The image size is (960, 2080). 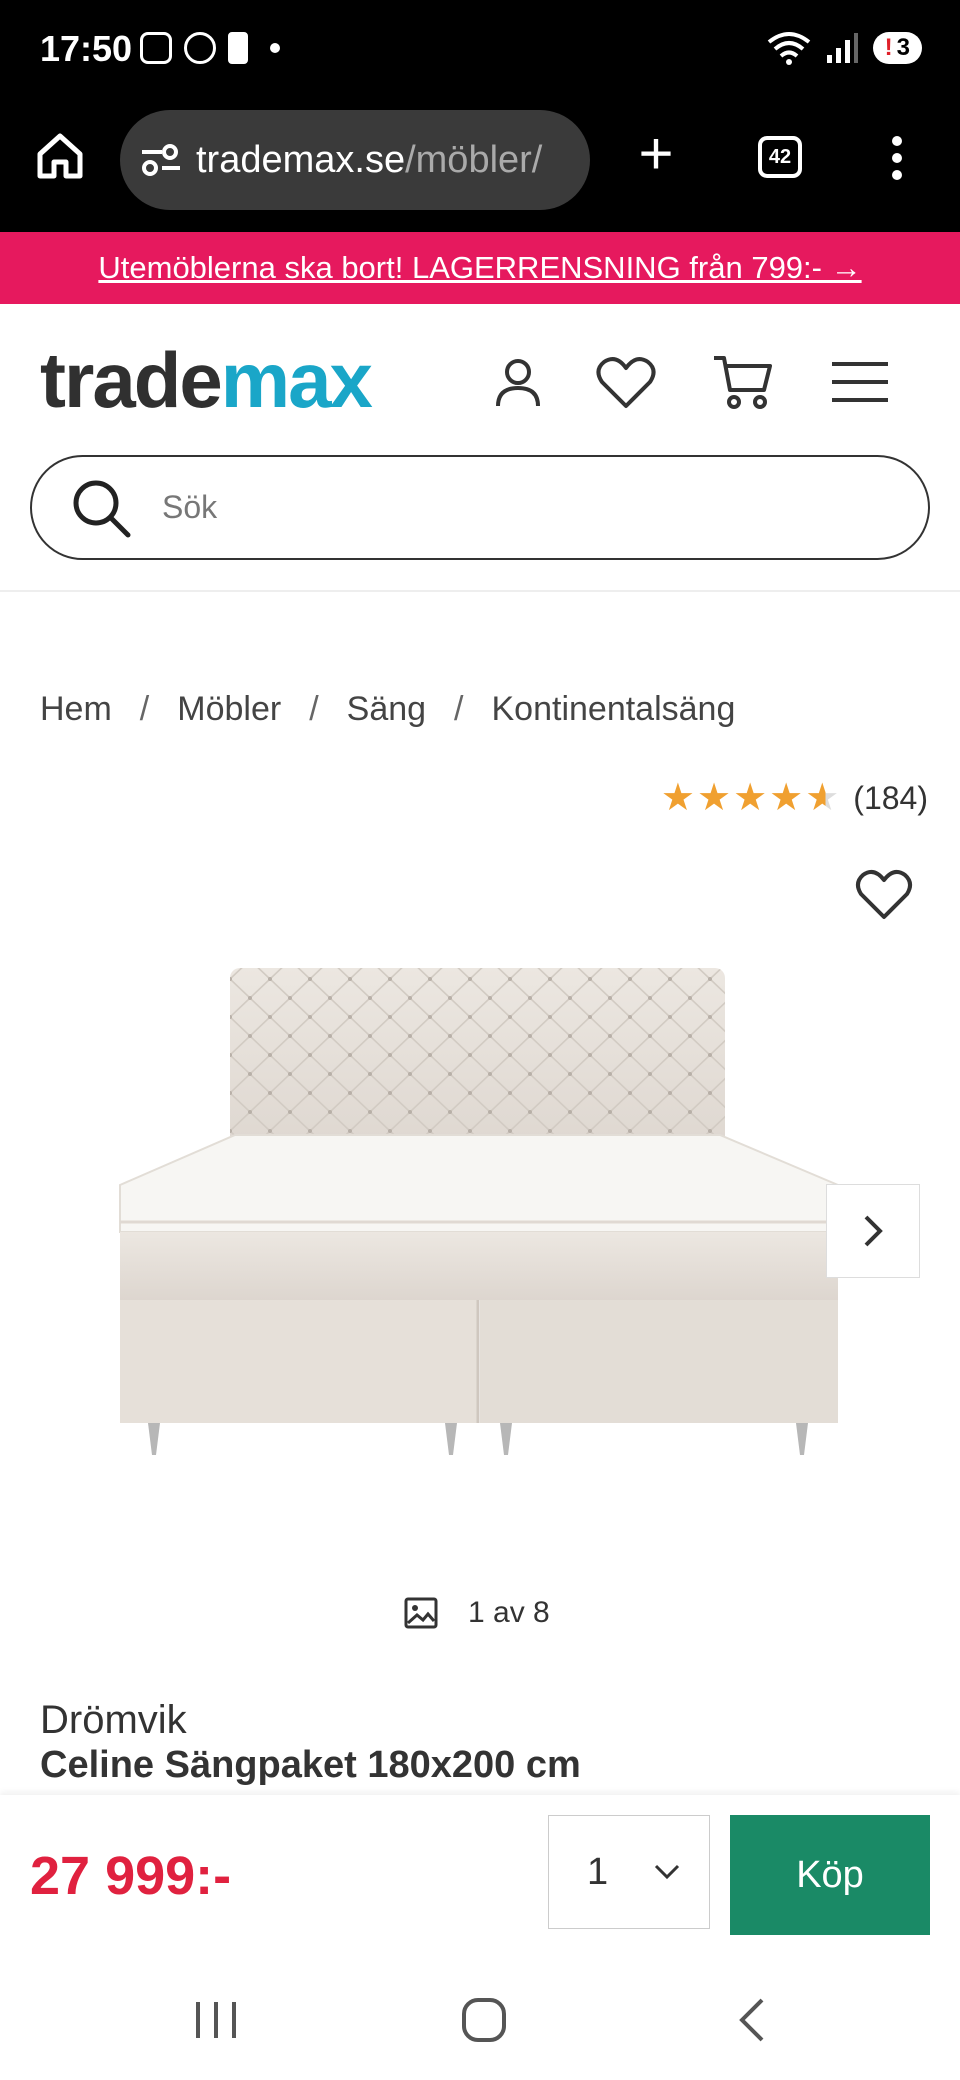 I want to click on product-rating: ★ ★ ★ ★ ★ (184), so click(x=794, y=798).